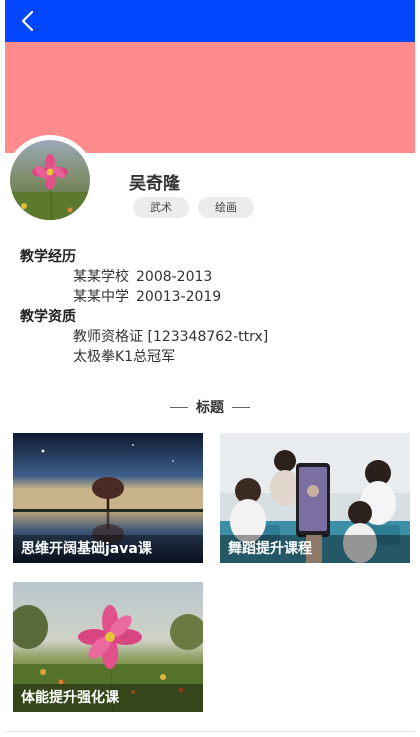 The image size is (420, 737). Describe the element at coordinates (179, 297) in the screenshot. I see `experience-years: 20013-2019` at that location.